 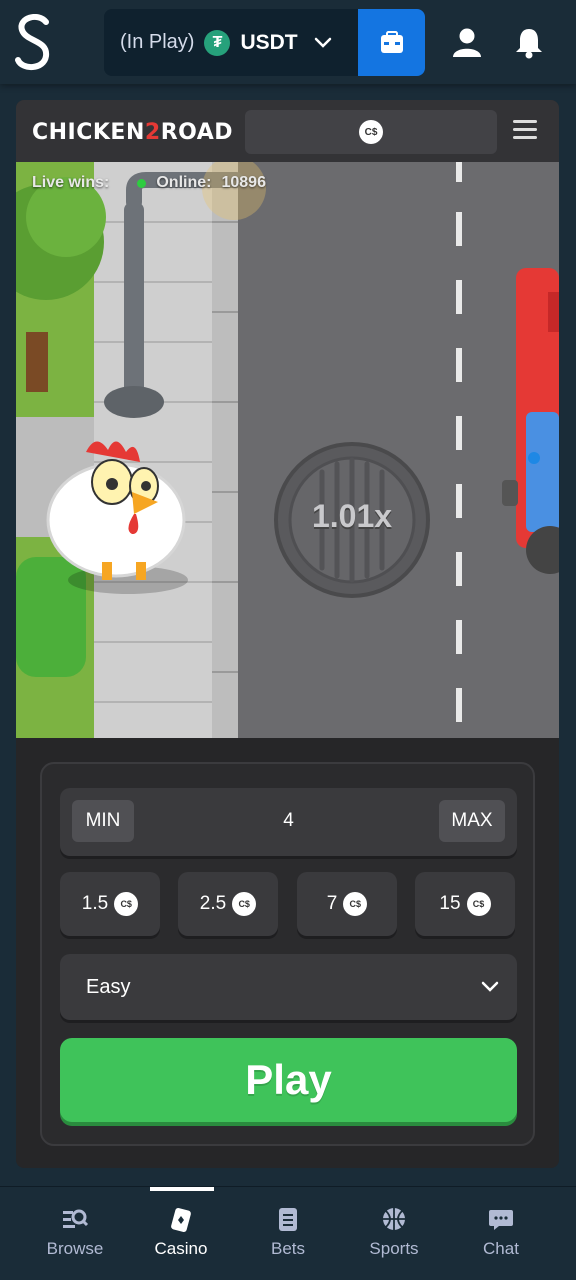 What do you see at coordinates (288, 1219) in the screenshot?
I see `bets-icon` at bounding box center [288, 1219].